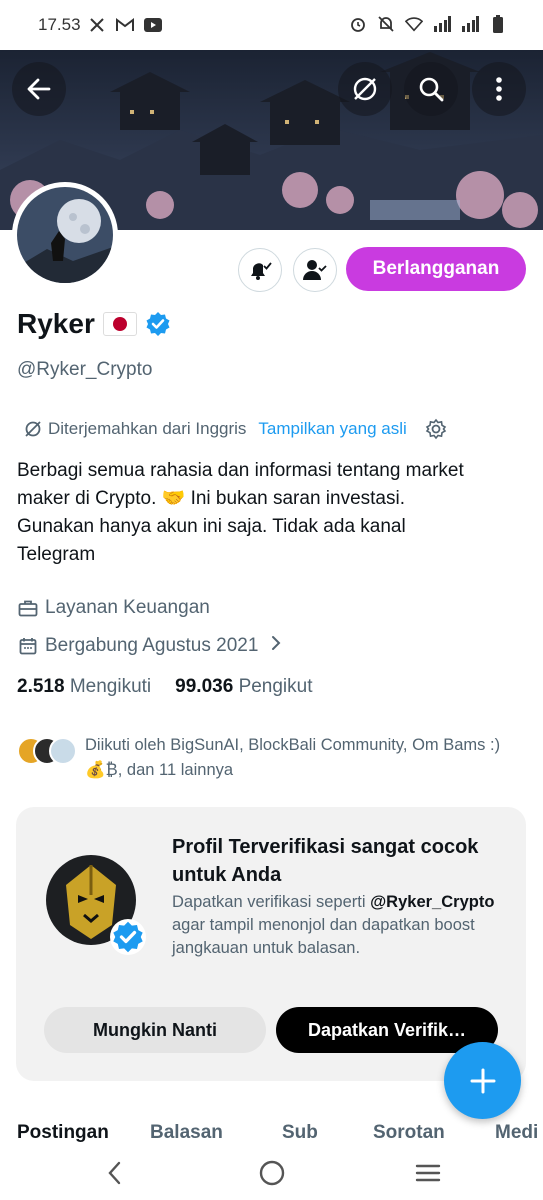 The height and width of the screenshot is (1200, 543). What do you see at coordinates (271, 902) in the screenshot?
I see `promo-desc-part: Dapatkan verifikasi seperti` at bounding box center [271, 902].